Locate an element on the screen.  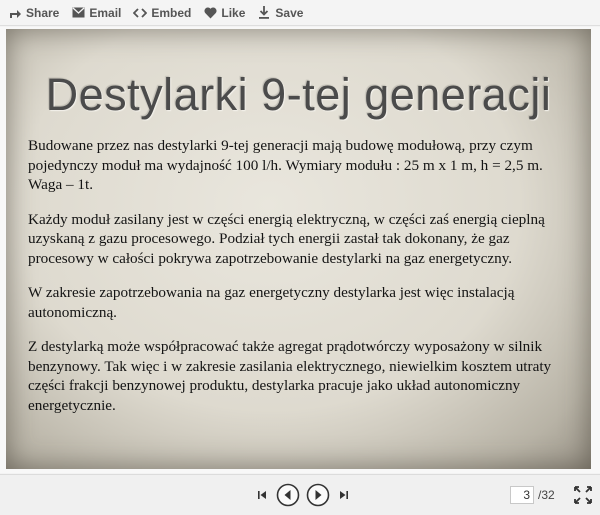
last-page-icon is located at coordinates (344, 495).